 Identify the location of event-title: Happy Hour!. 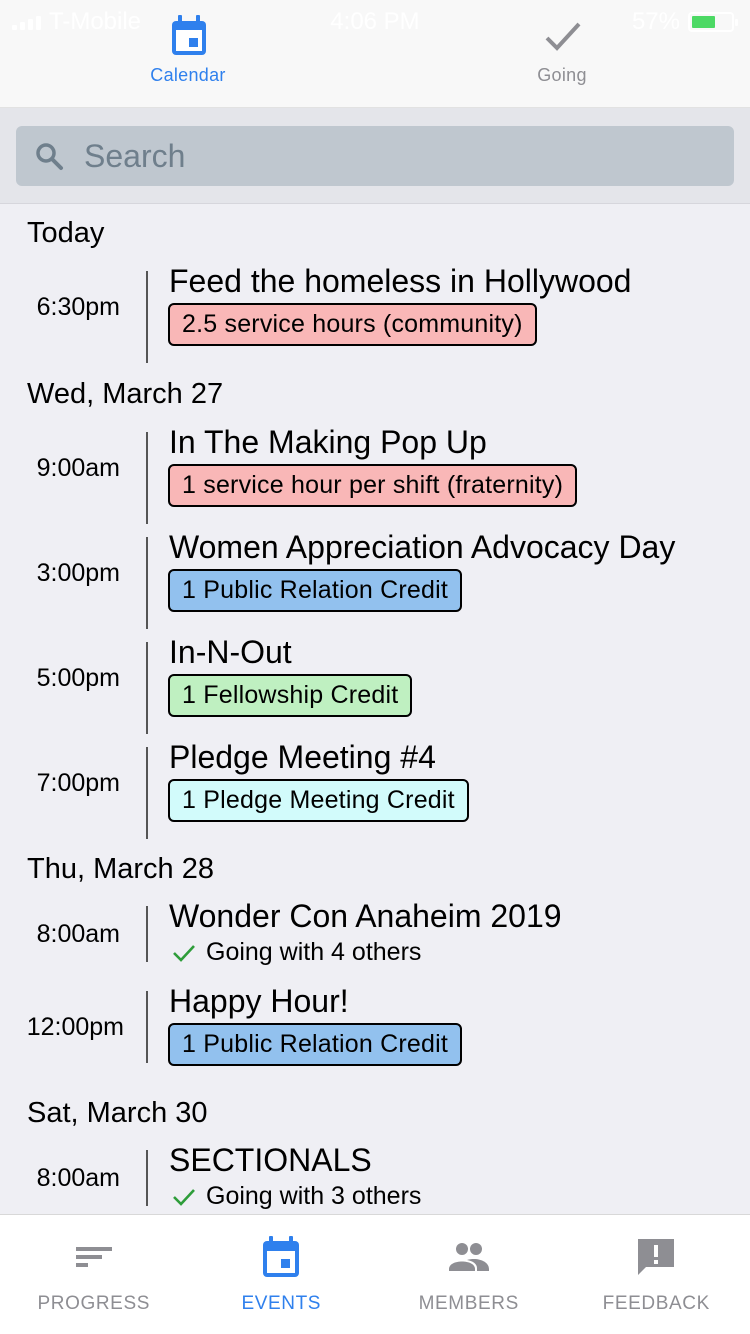
(259, 1001).